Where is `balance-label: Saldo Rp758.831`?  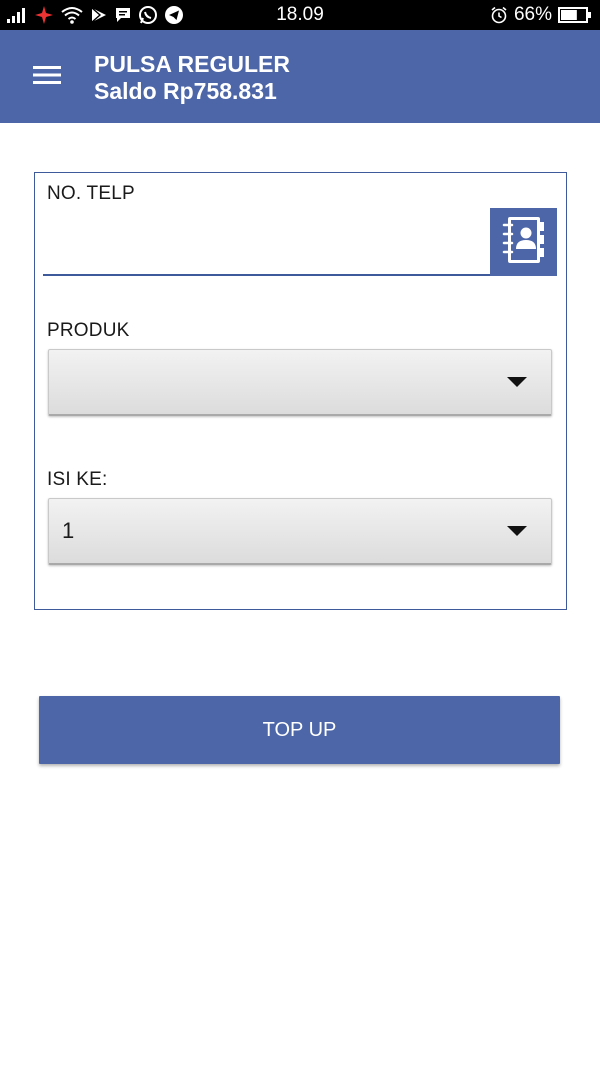
balance-label: Saldo Rp758.831 is located at coordinates (185, 91).